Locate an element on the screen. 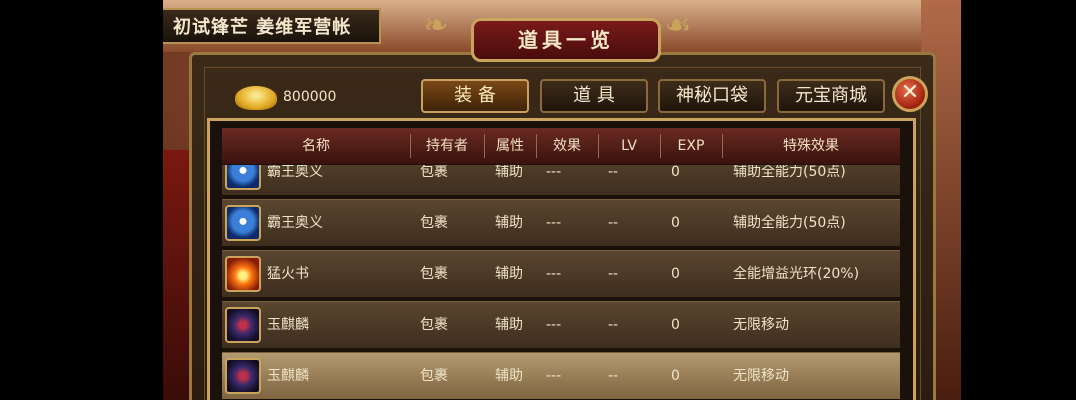  header-name: 名称 is located at coordinates (316, 146).